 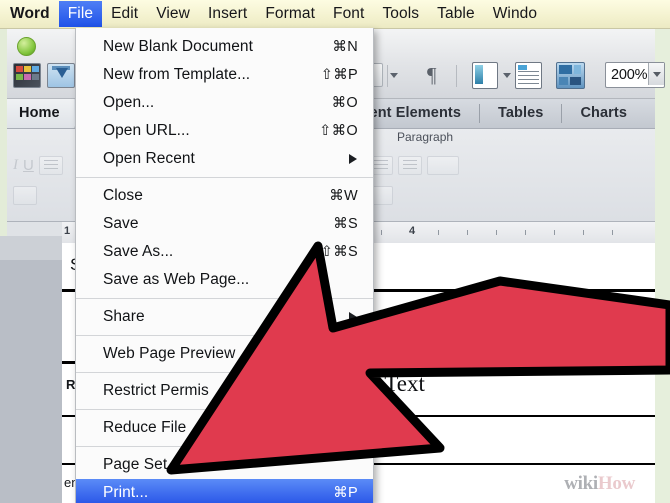 What do you see at coordinates (344, 103) in the screenshot?
I see `menu-item-shortcut: ⌘O` at bounding box center [344, 103].